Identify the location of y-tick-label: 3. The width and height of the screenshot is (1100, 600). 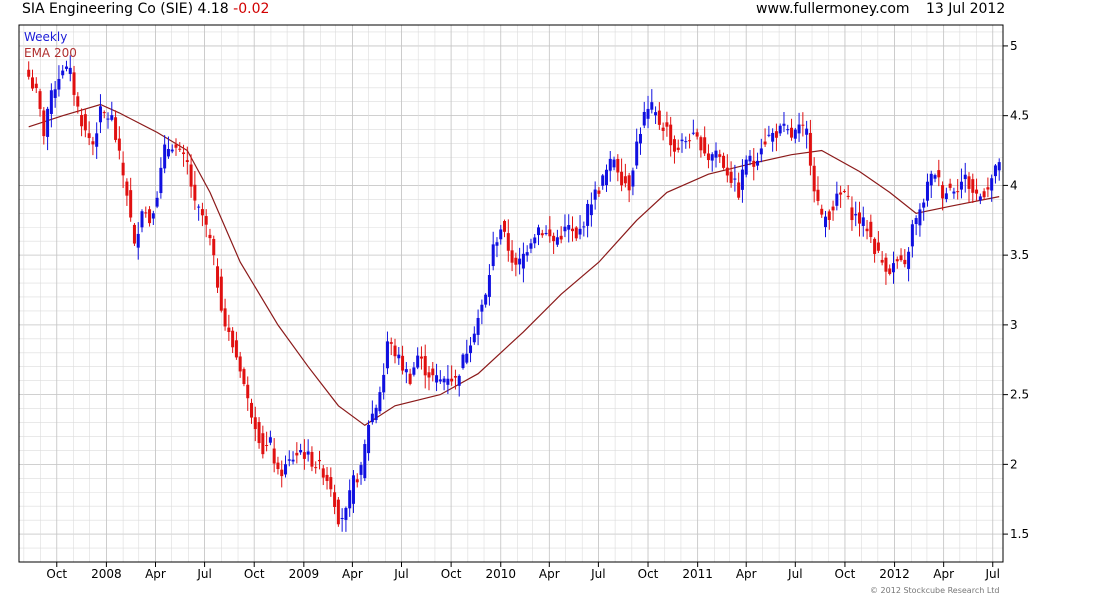
(1014, 325).